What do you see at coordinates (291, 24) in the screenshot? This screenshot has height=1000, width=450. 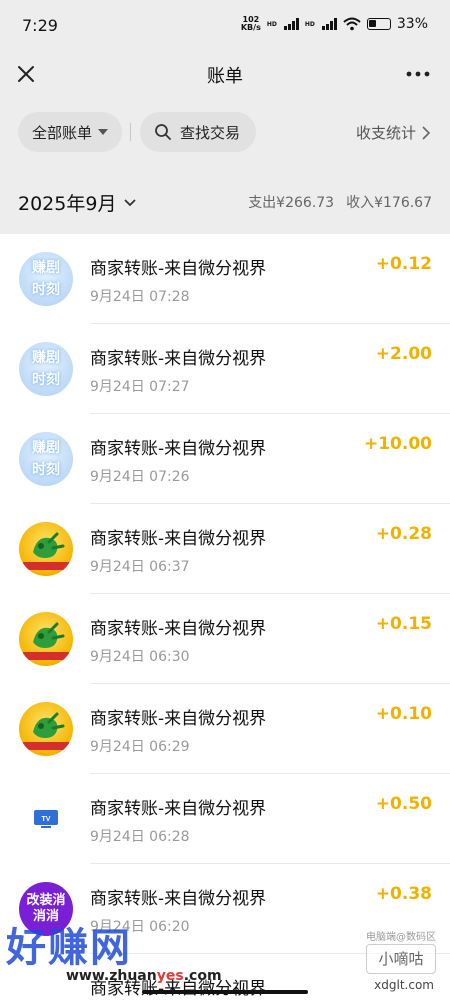 I see `signal-icon` at bounding box center [291, 24].